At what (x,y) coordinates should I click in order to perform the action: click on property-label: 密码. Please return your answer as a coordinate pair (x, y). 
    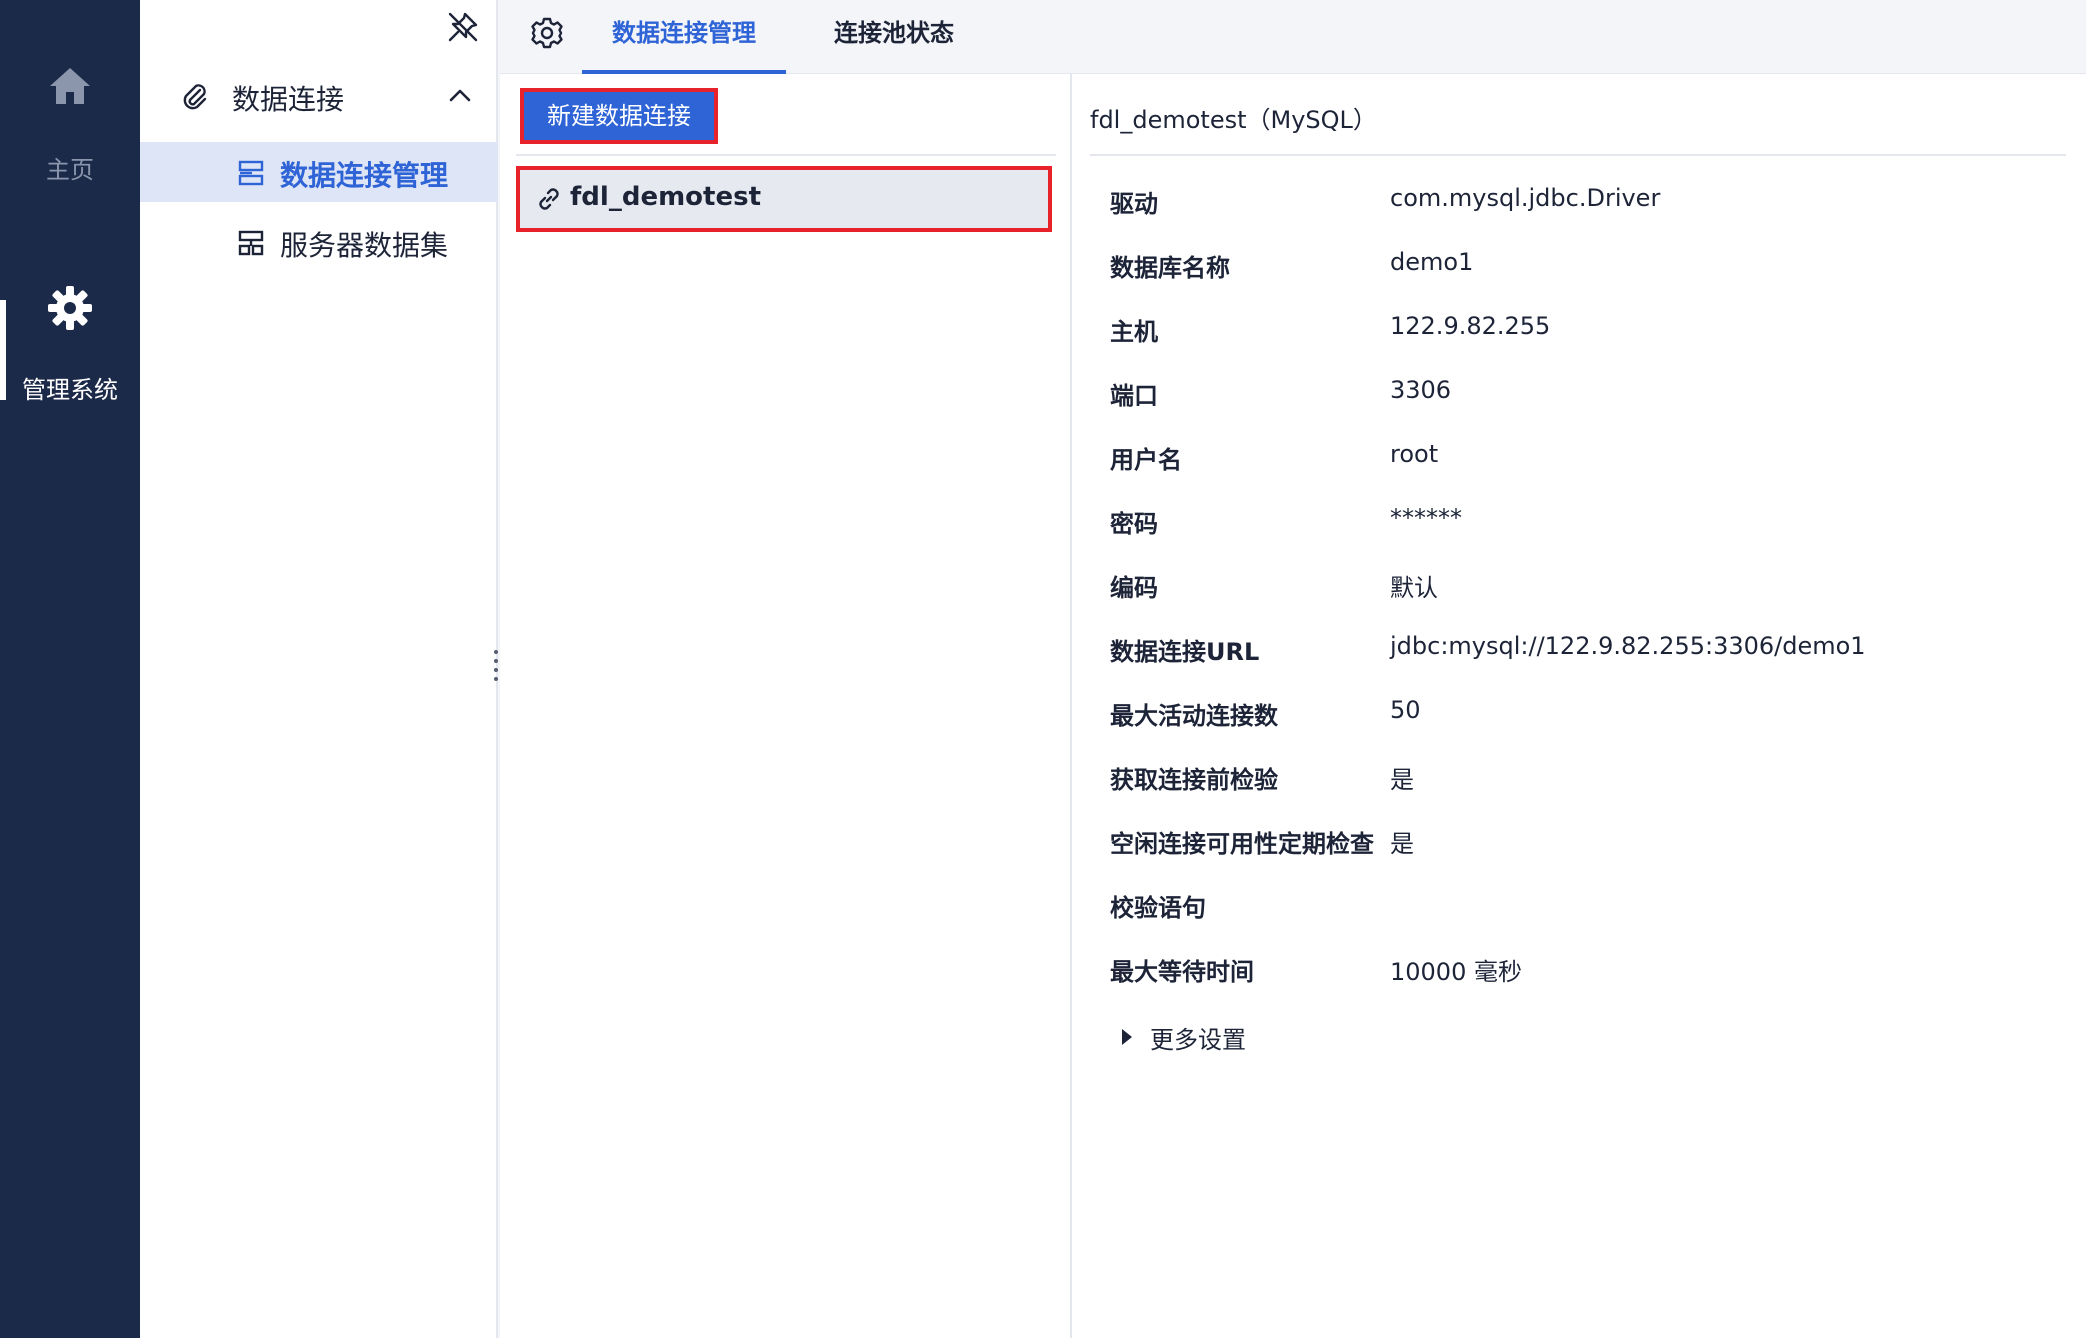
    Looking at the image, I should click on (1134, 524).